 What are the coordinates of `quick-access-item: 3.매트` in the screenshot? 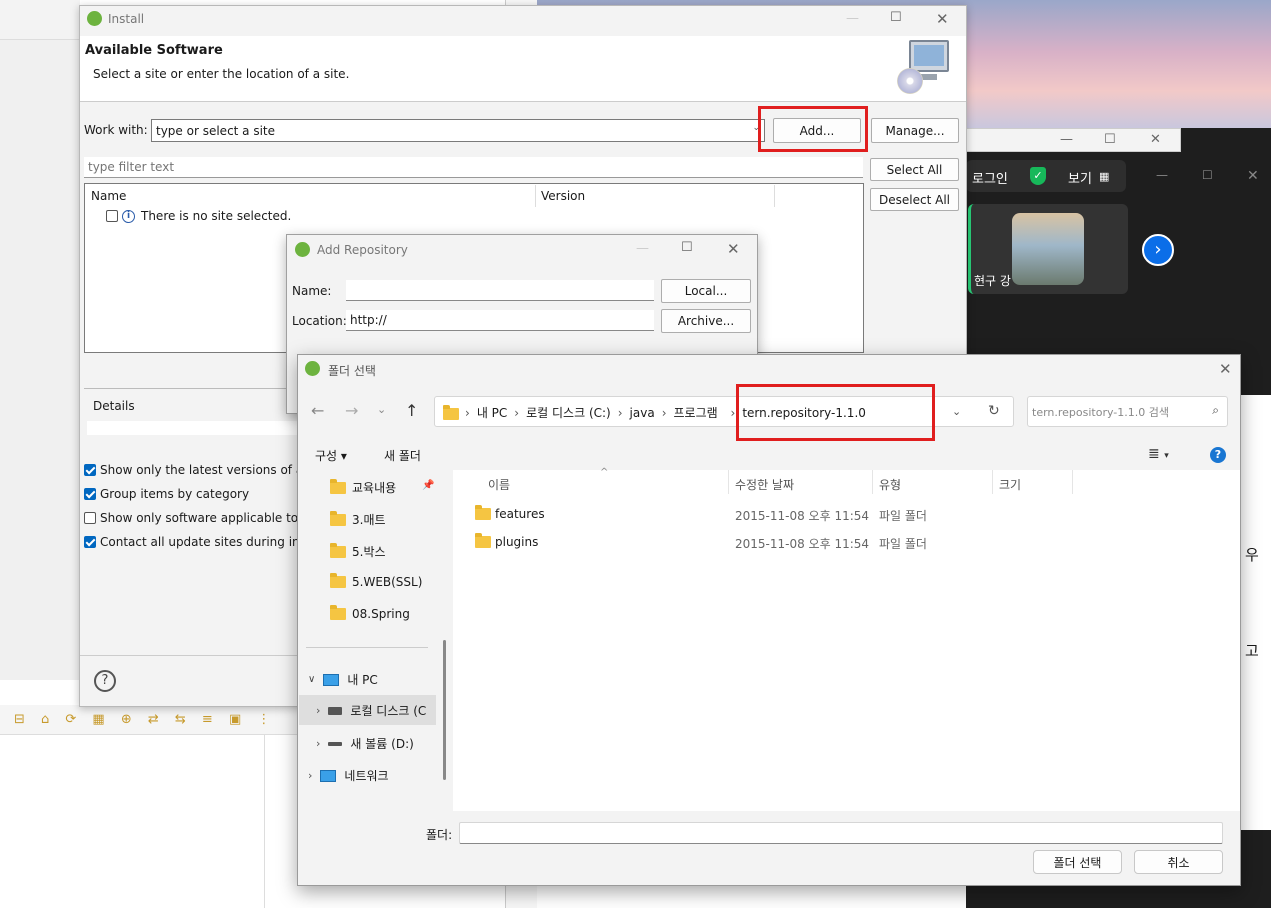 It's located at (358, 519).